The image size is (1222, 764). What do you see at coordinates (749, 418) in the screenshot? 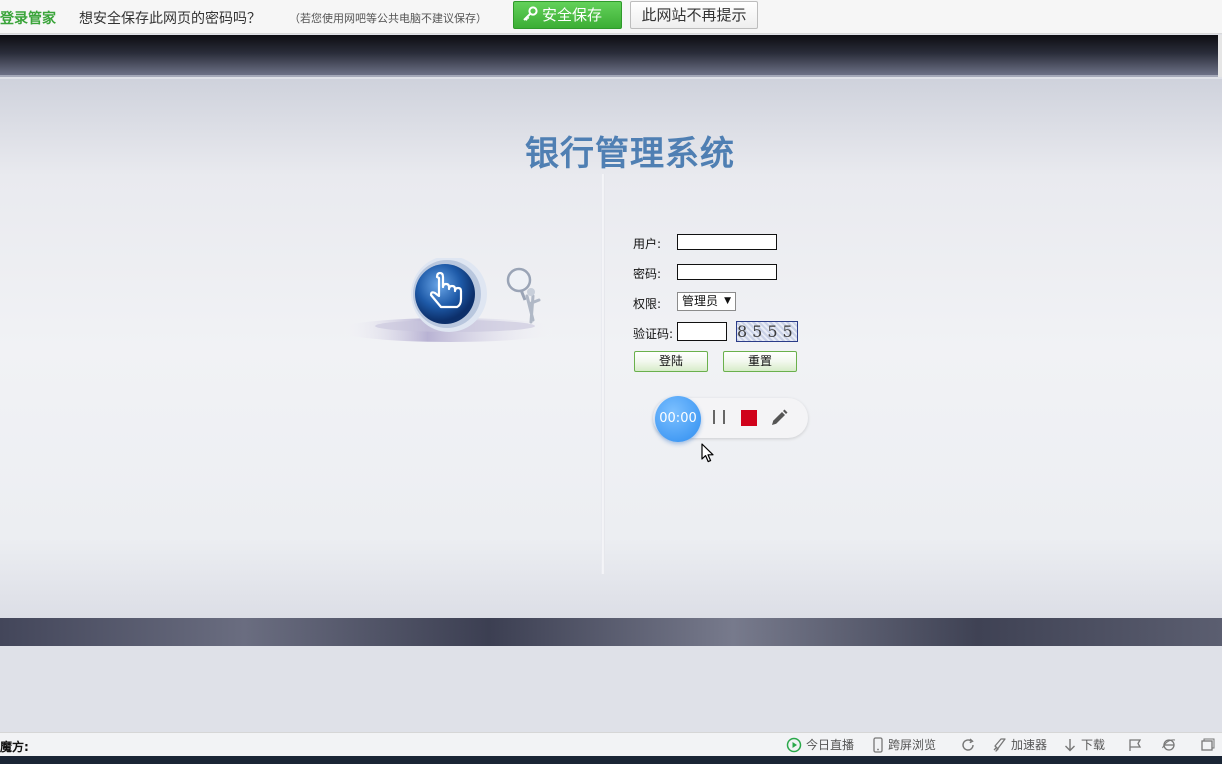
I see `stop-icon` at bounding box center [749, 418].